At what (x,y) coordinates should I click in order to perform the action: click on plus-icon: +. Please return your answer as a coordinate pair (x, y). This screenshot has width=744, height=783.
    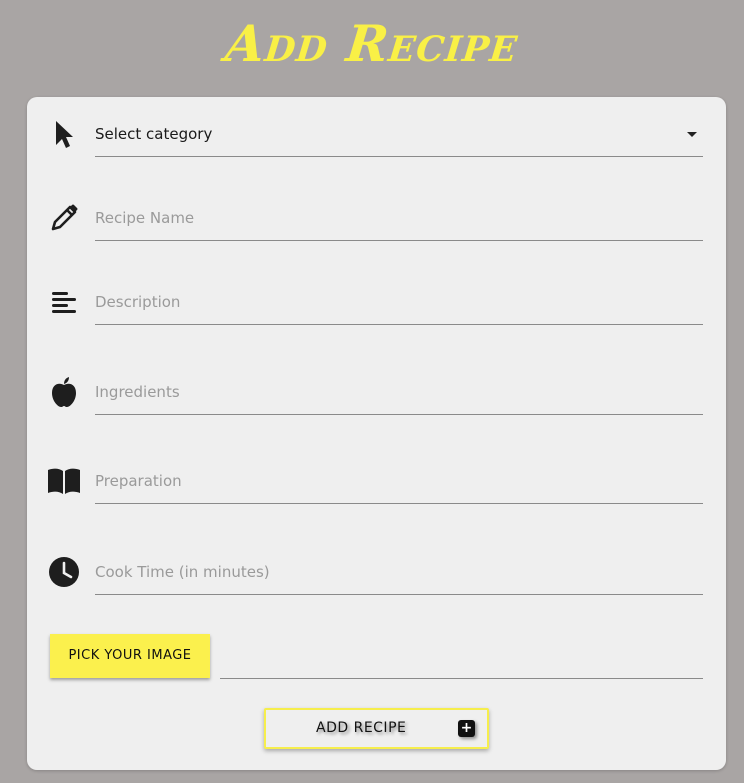
    Looking at the image, I should click on (466, 728).